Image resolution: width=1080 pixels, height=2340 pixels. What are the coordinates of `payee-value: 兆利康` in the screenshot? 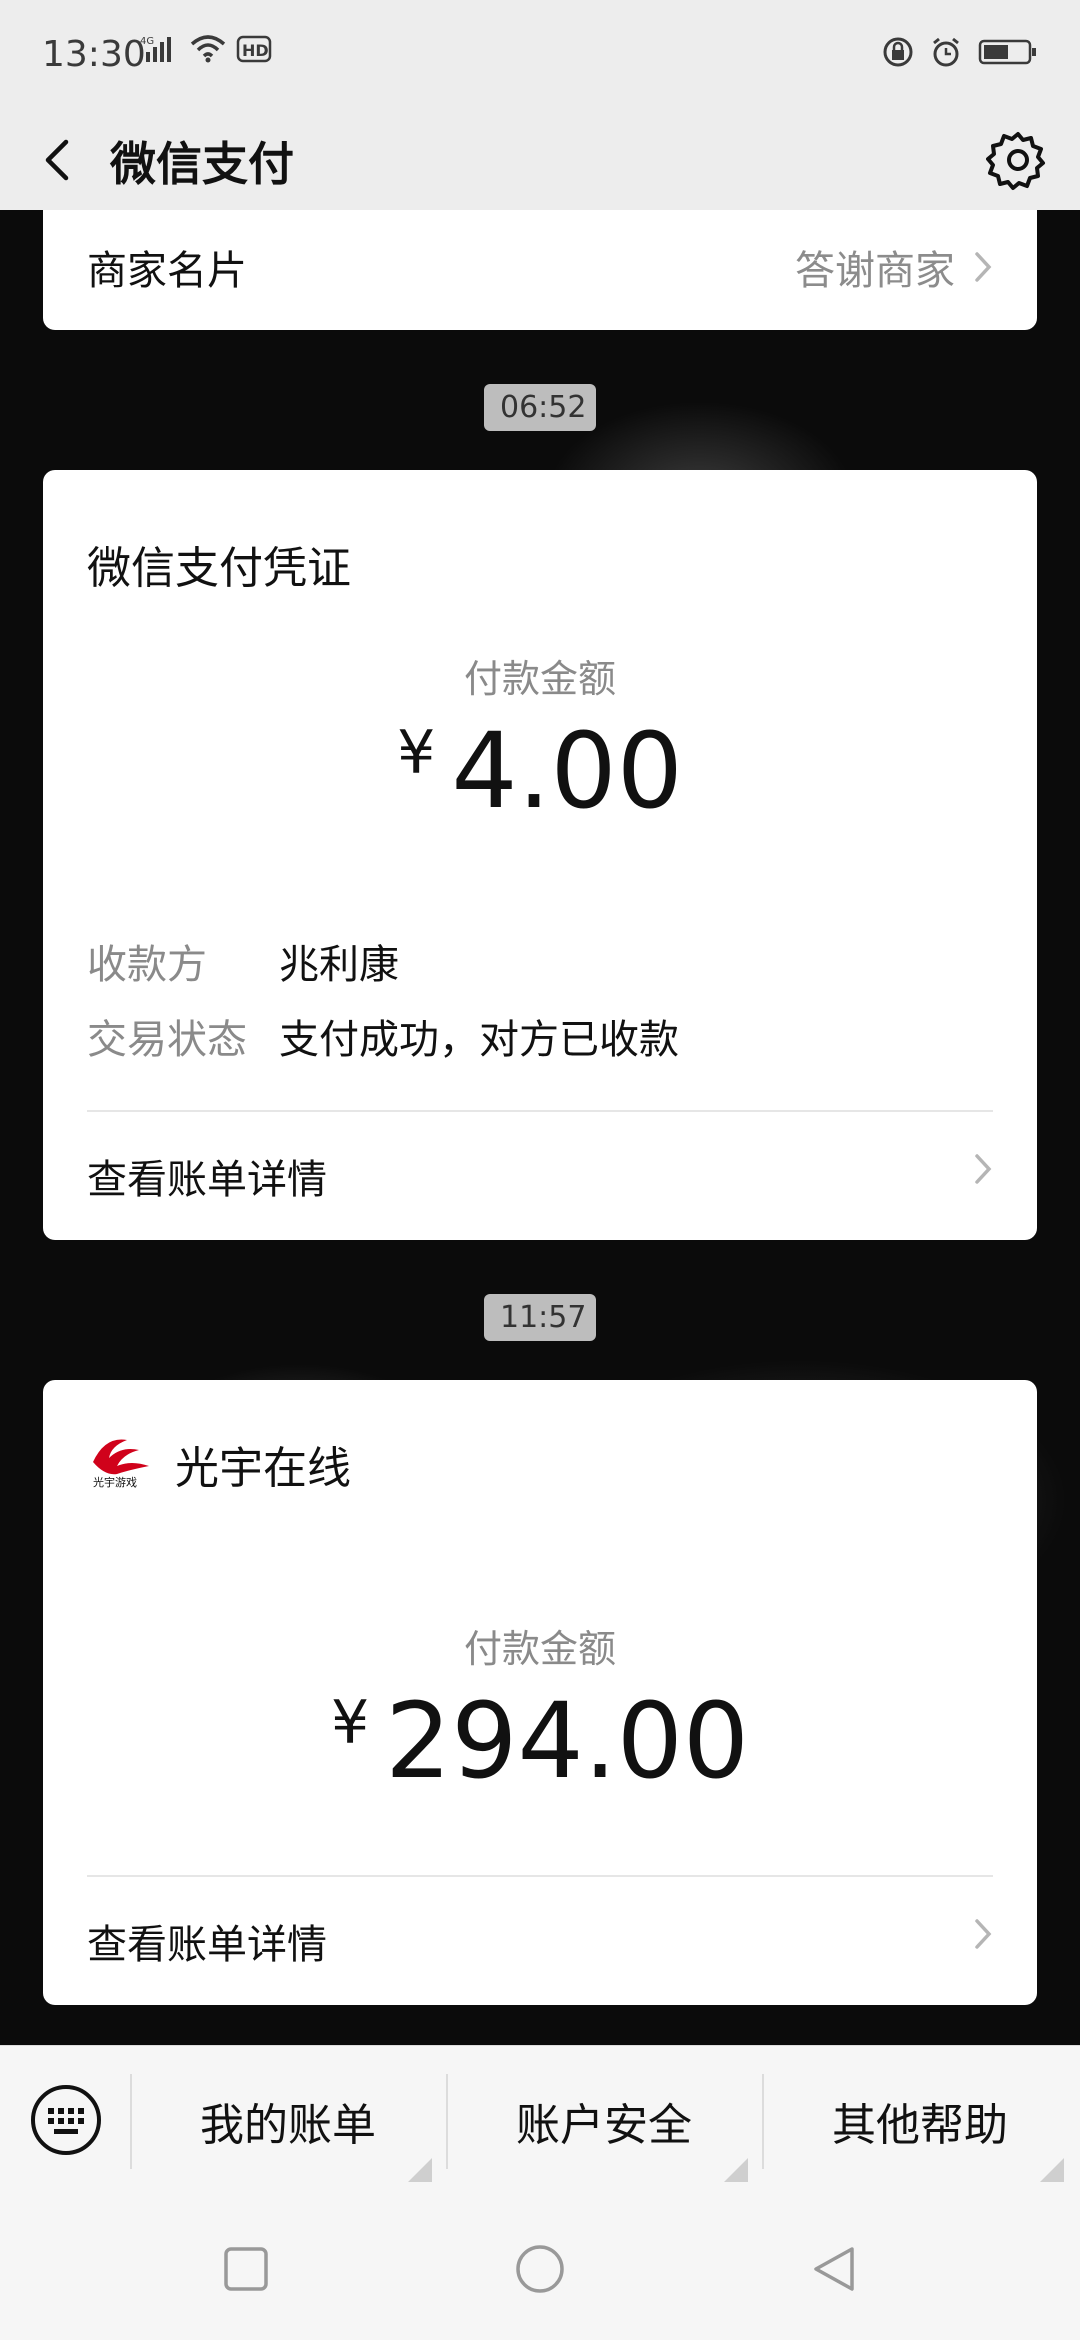 It's located at (339, 965).